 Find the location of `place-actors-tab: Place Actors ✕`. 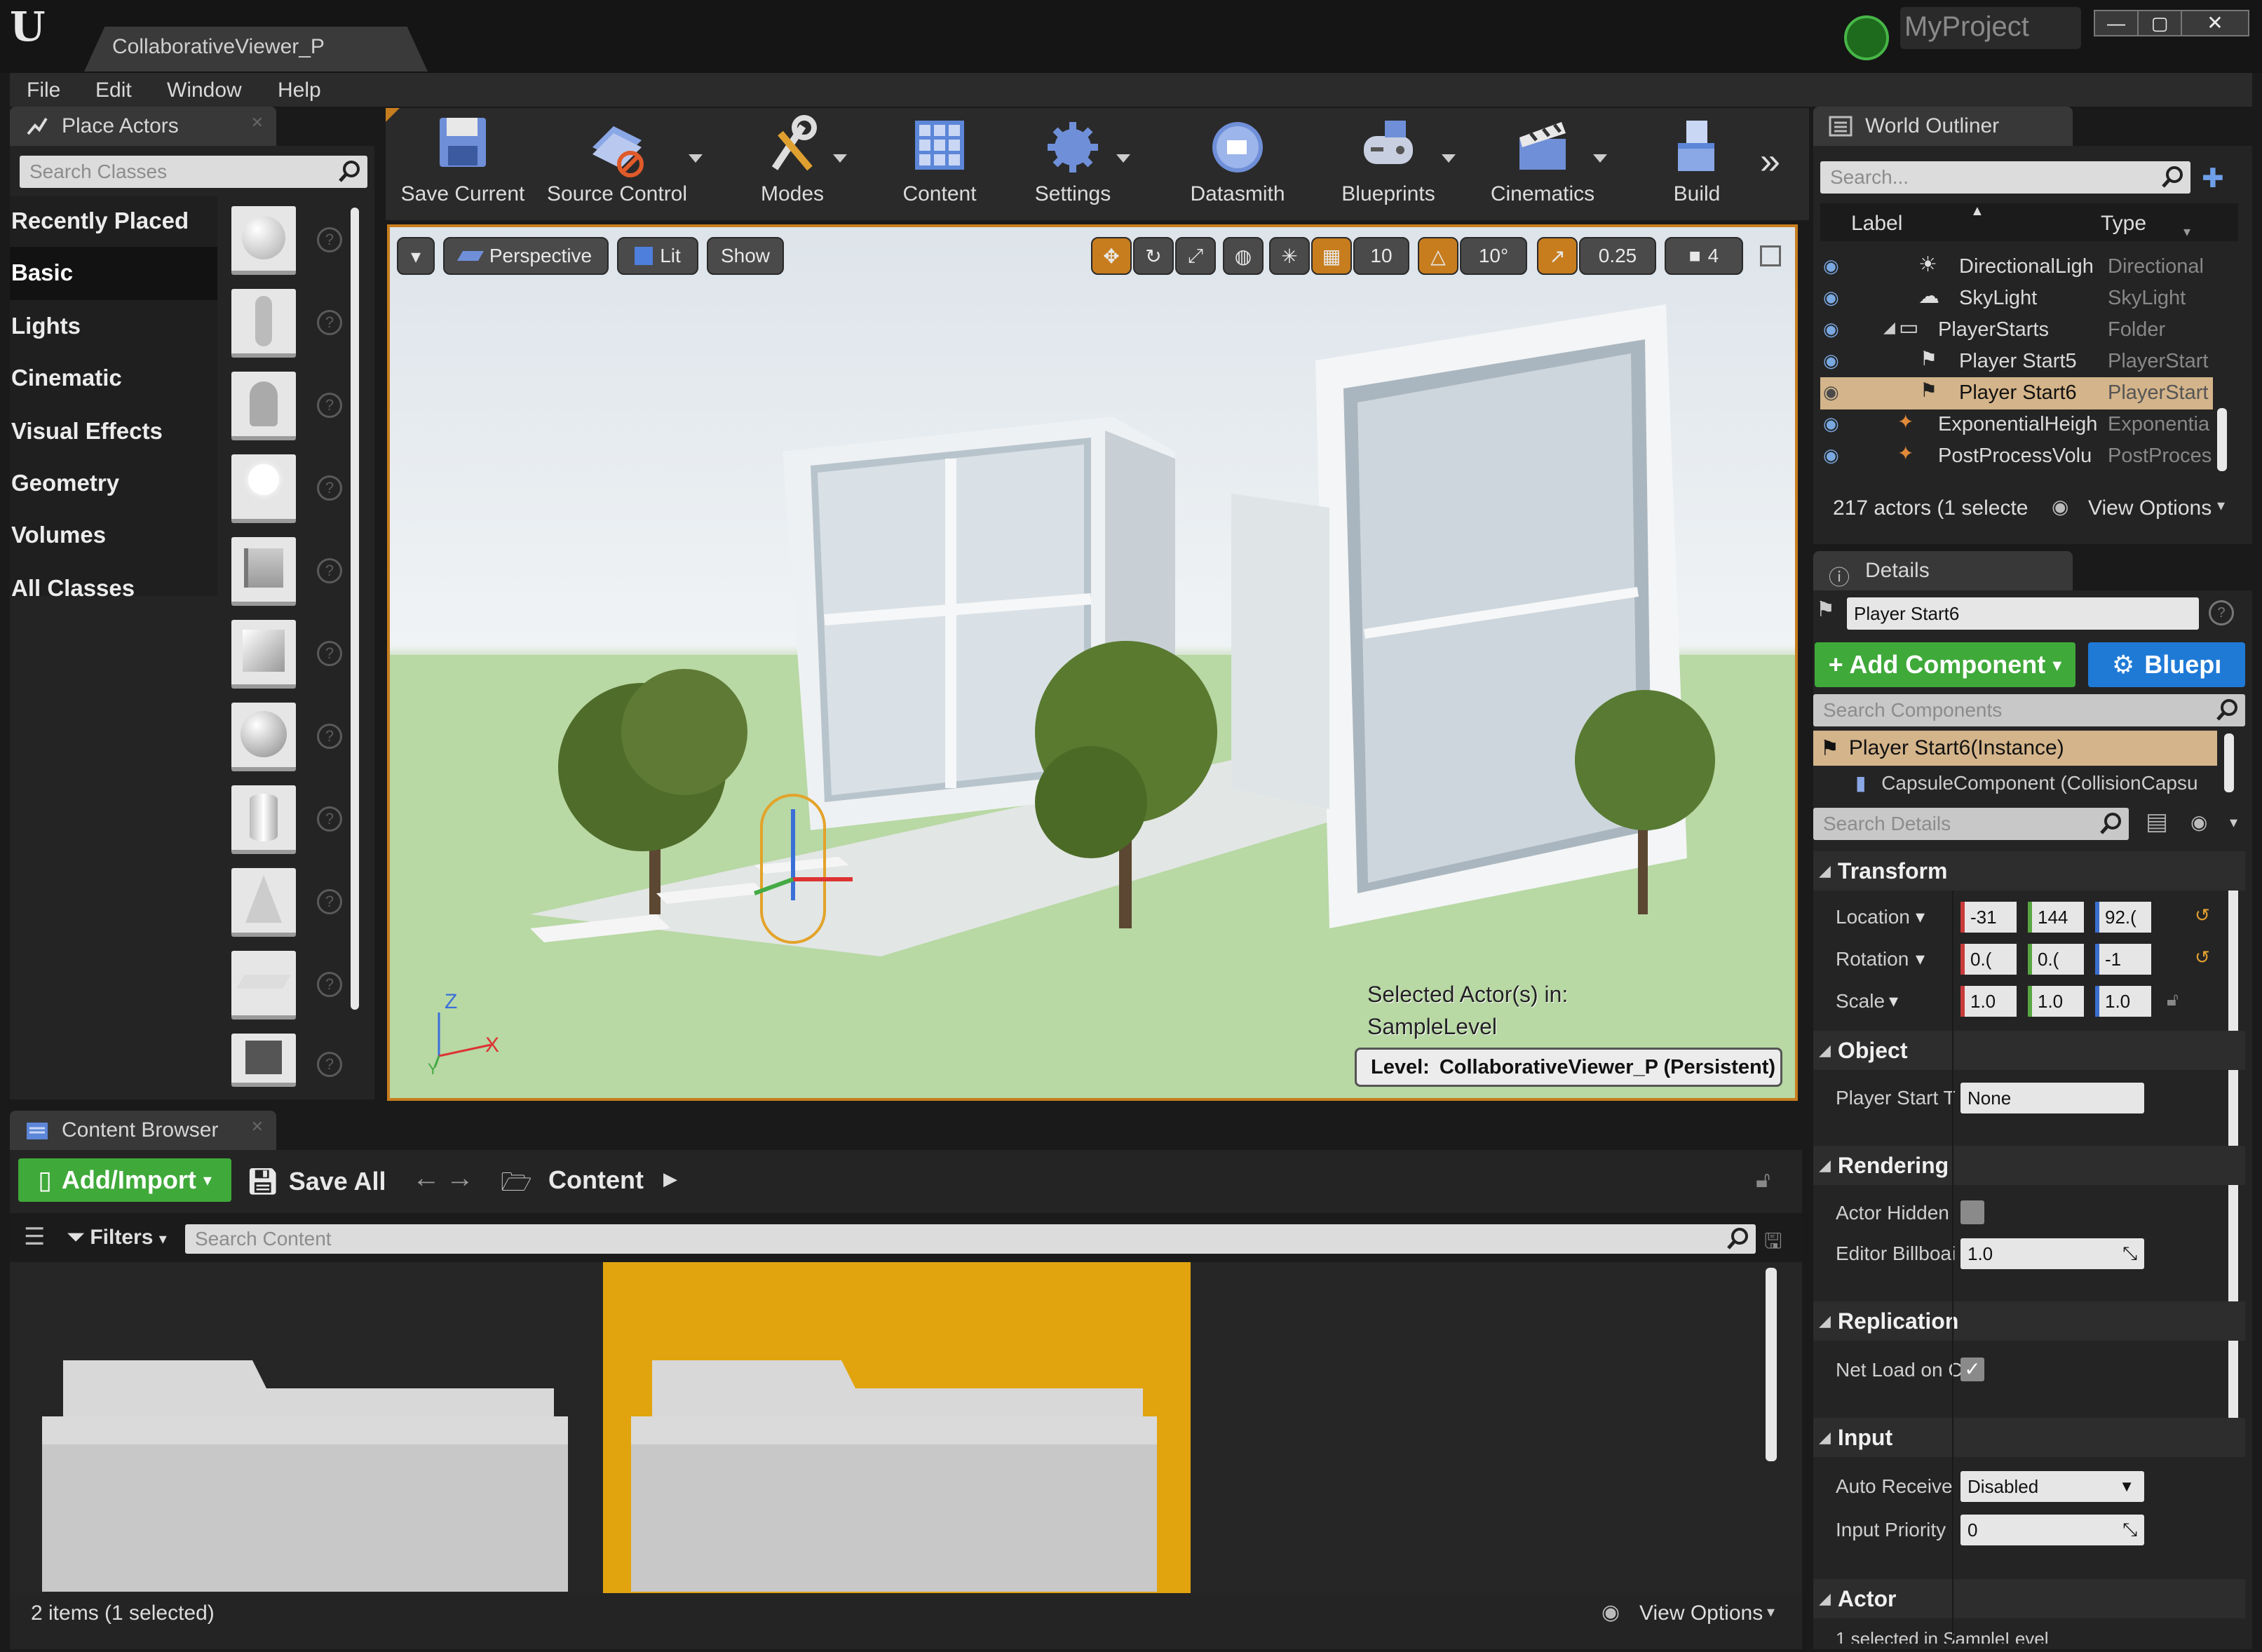

place-actors-tab: Place Actors ✕ is located at coordinates (143, 126).